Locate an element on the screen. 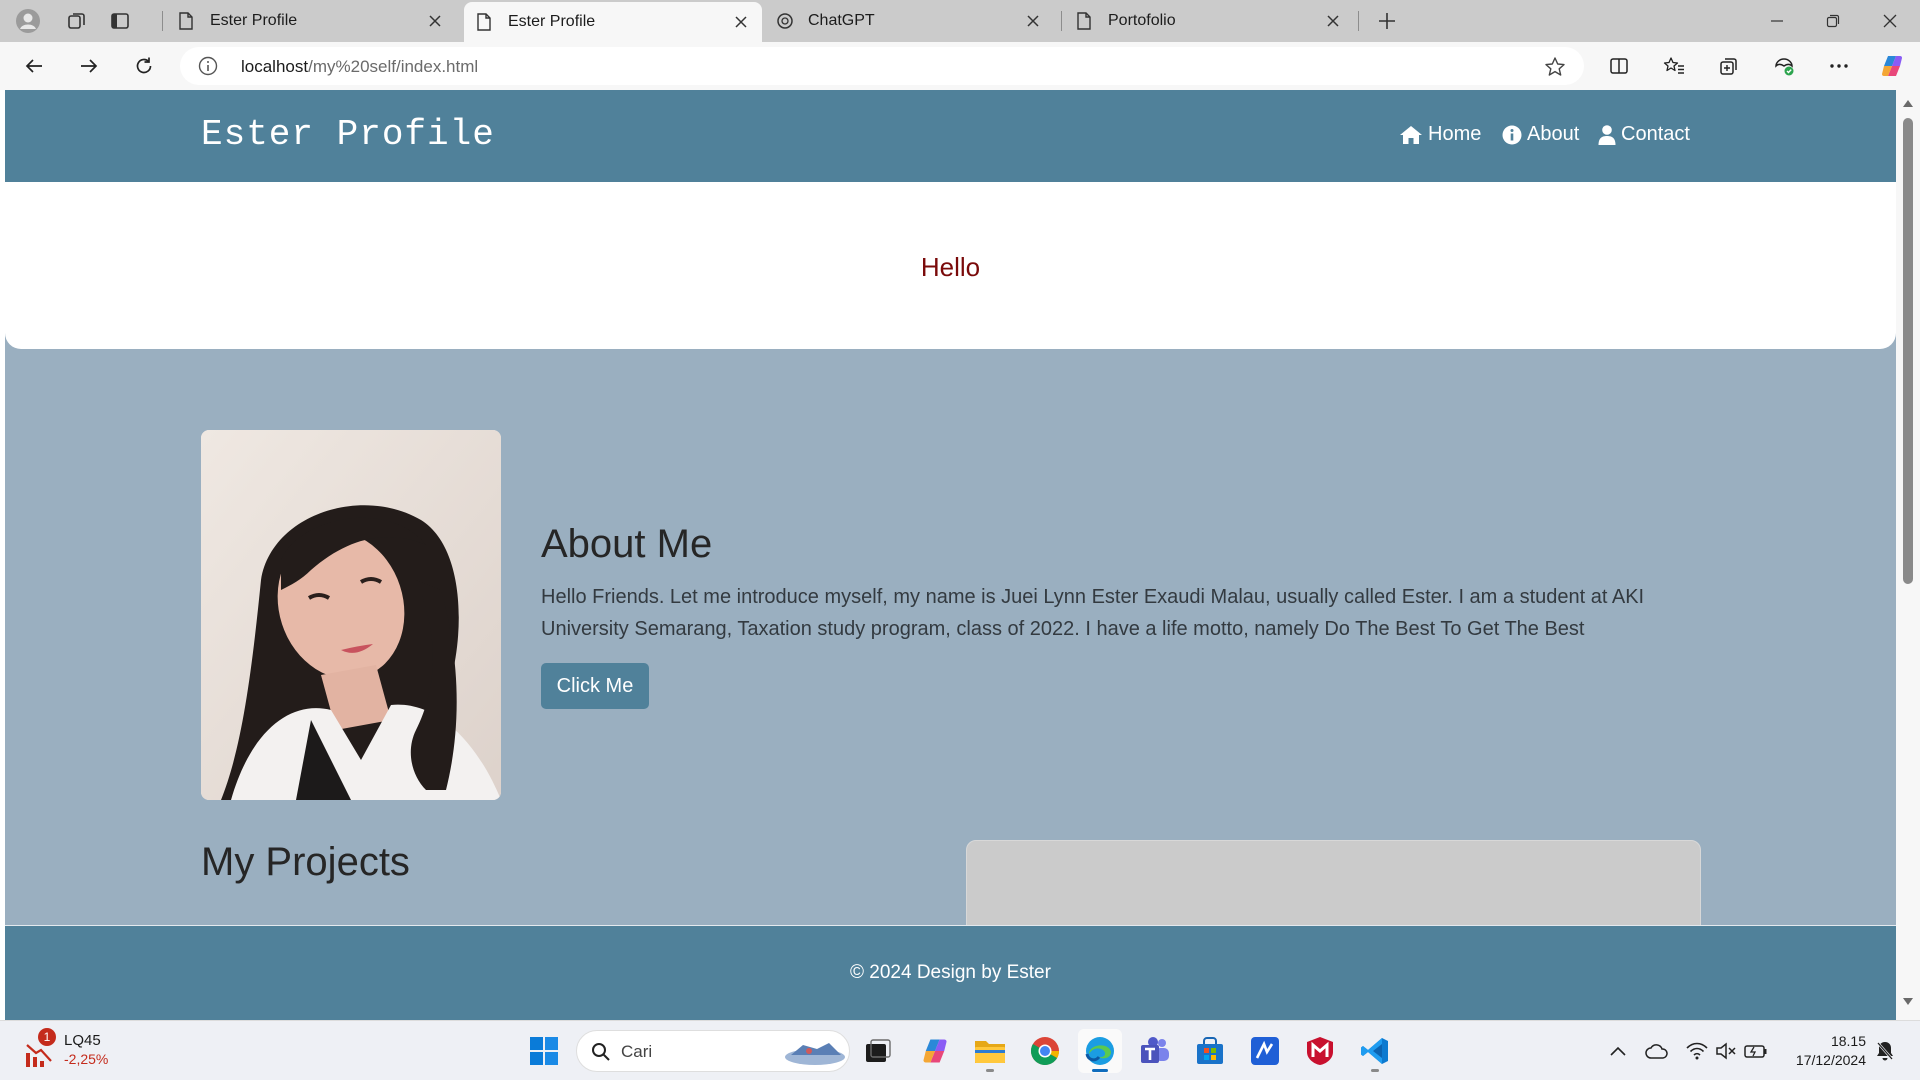 This screenshot has height=1080, width=1920. browser-toolbar: localhost/my%20self/index.html is located at coordinates (960, 66).